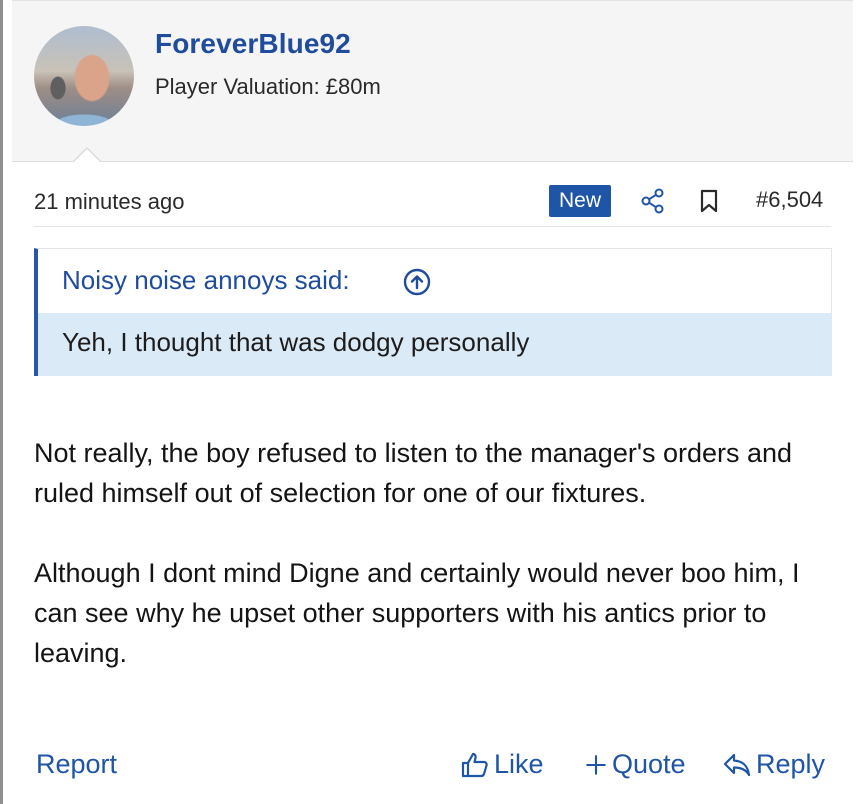 The image size is (864, 804). I want to click on window-frame-left, so click(1, 402).